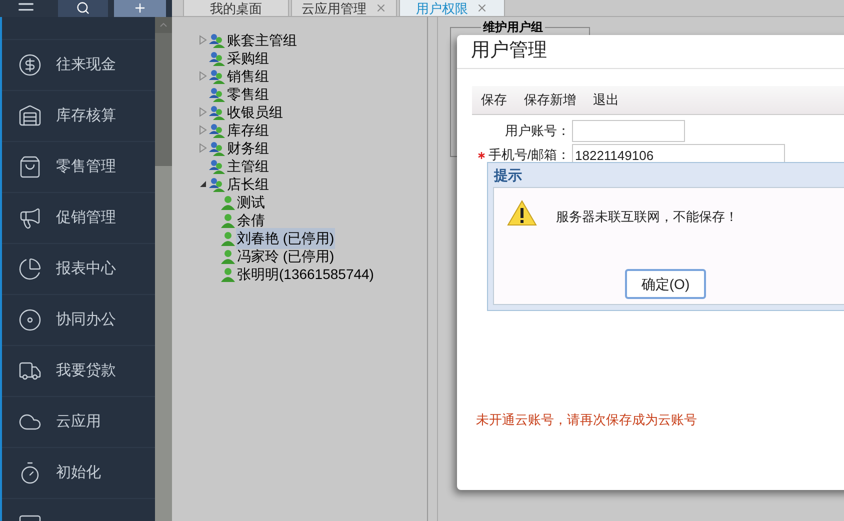  I want to click on tree-item: 刘春艳 (已停用), so click(286, 238).